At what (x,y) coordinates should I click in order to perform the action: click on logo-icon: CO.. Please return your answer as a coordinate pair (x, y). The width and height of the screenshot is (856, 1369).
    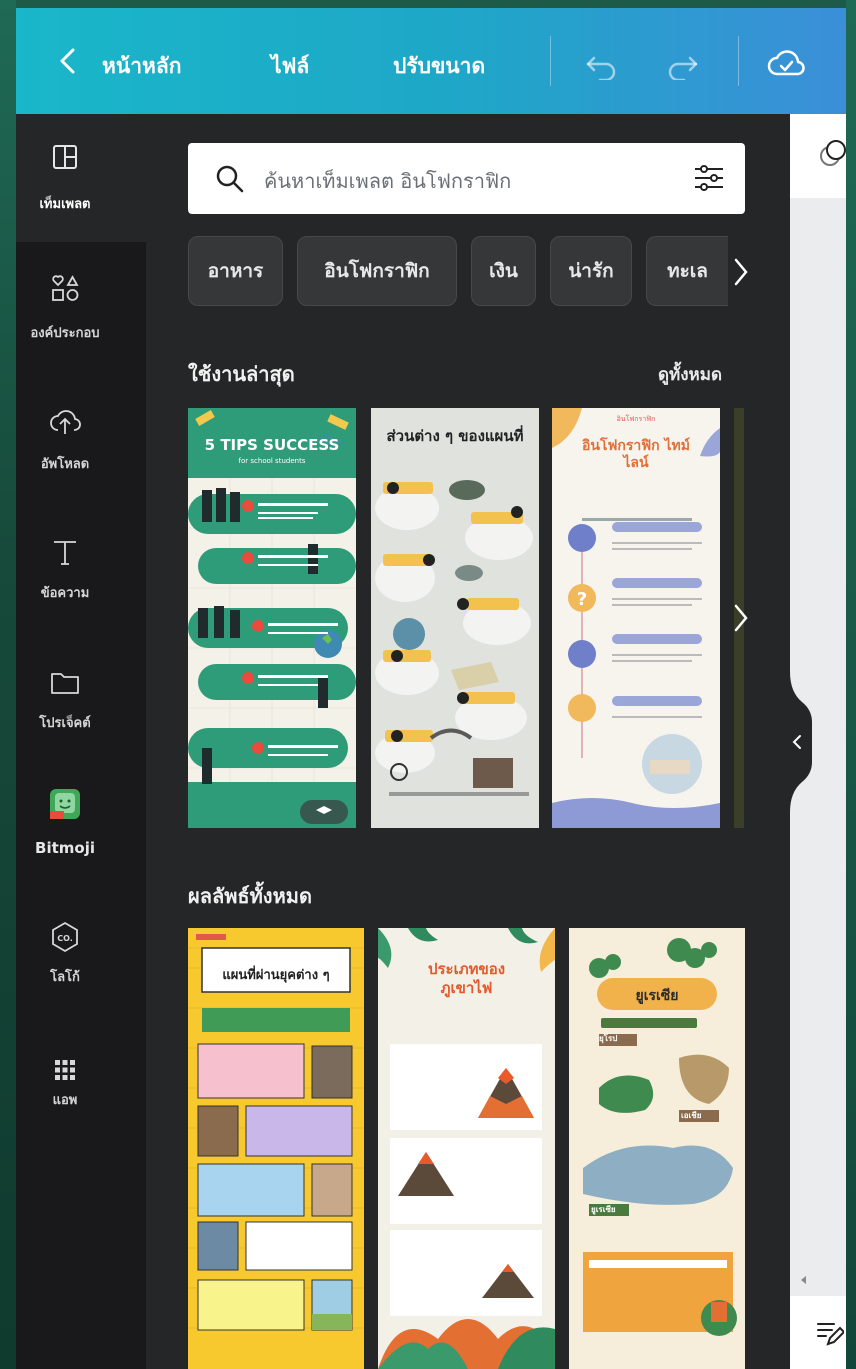
    Looking at the image, I should click on (65, 937).